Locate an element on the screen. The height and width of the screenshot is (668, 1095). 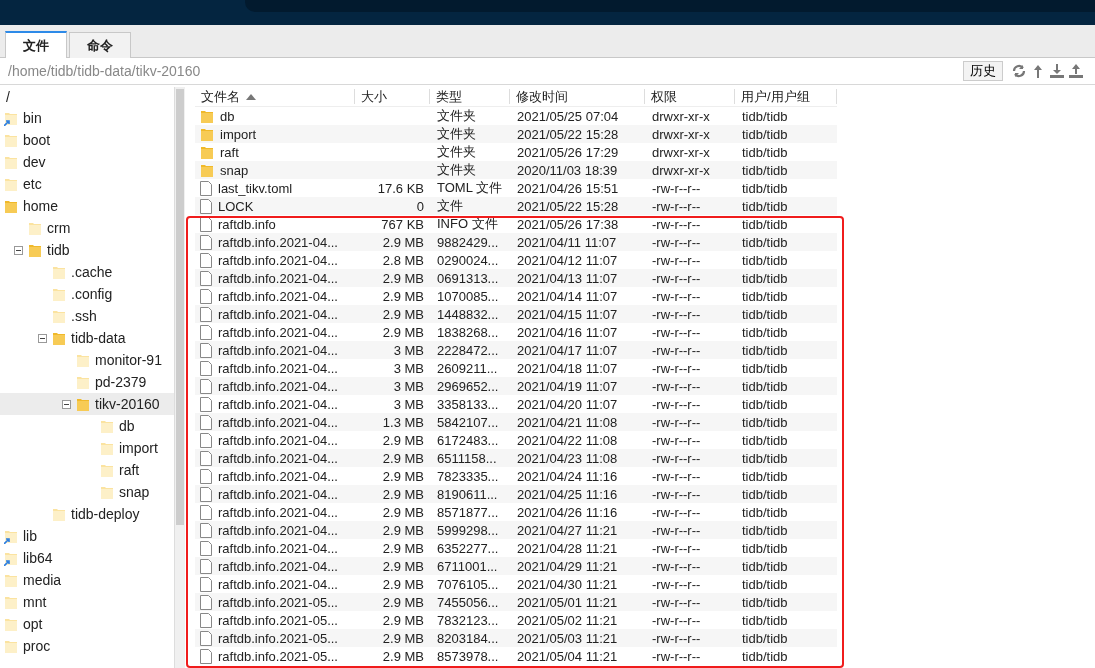
column-header: 文件名 is located at coordinates (275, 96).